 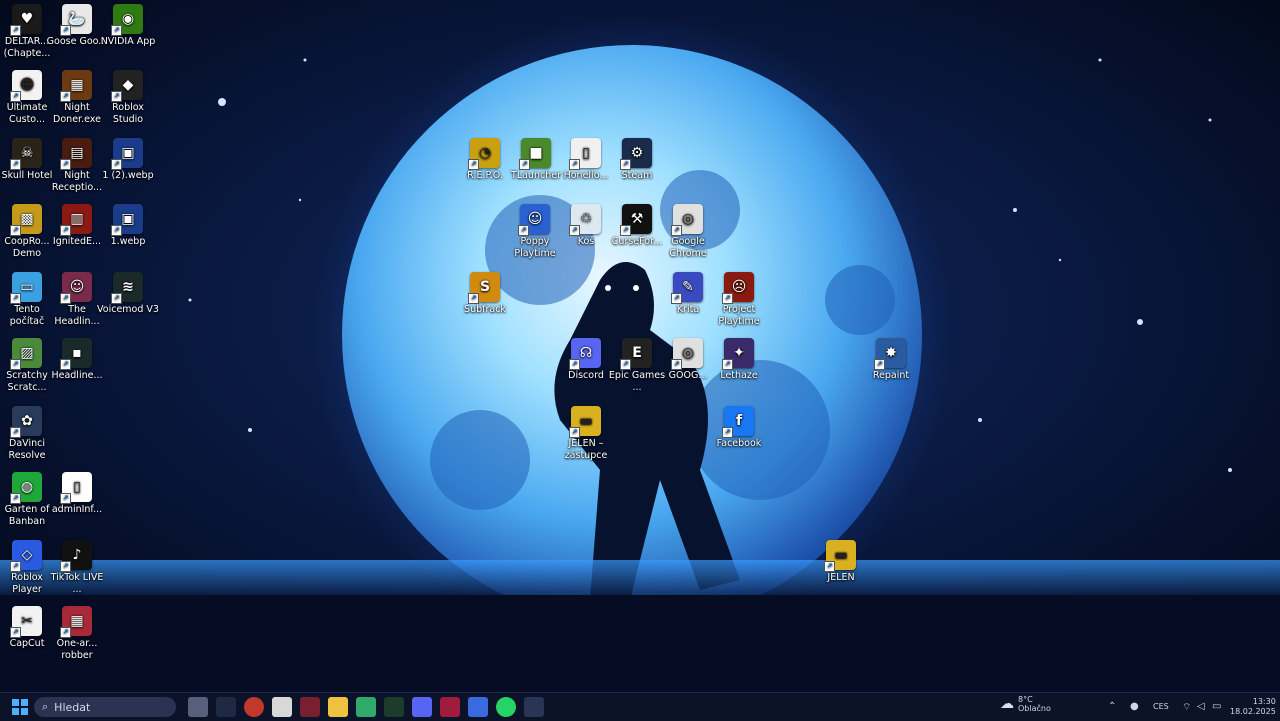 I want to click on app-icon: ◍ ↗, so click(x=26, y=488).